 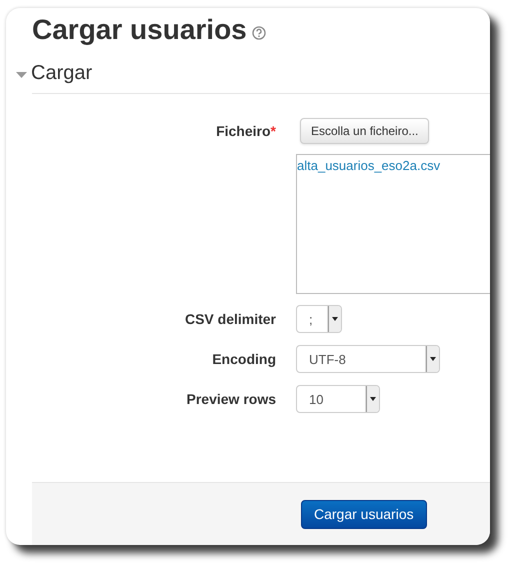 What do you see at coordinates (231, 399) in the screenshot?
I see `field-label: Preview rows` at bounding box center [231, 399].